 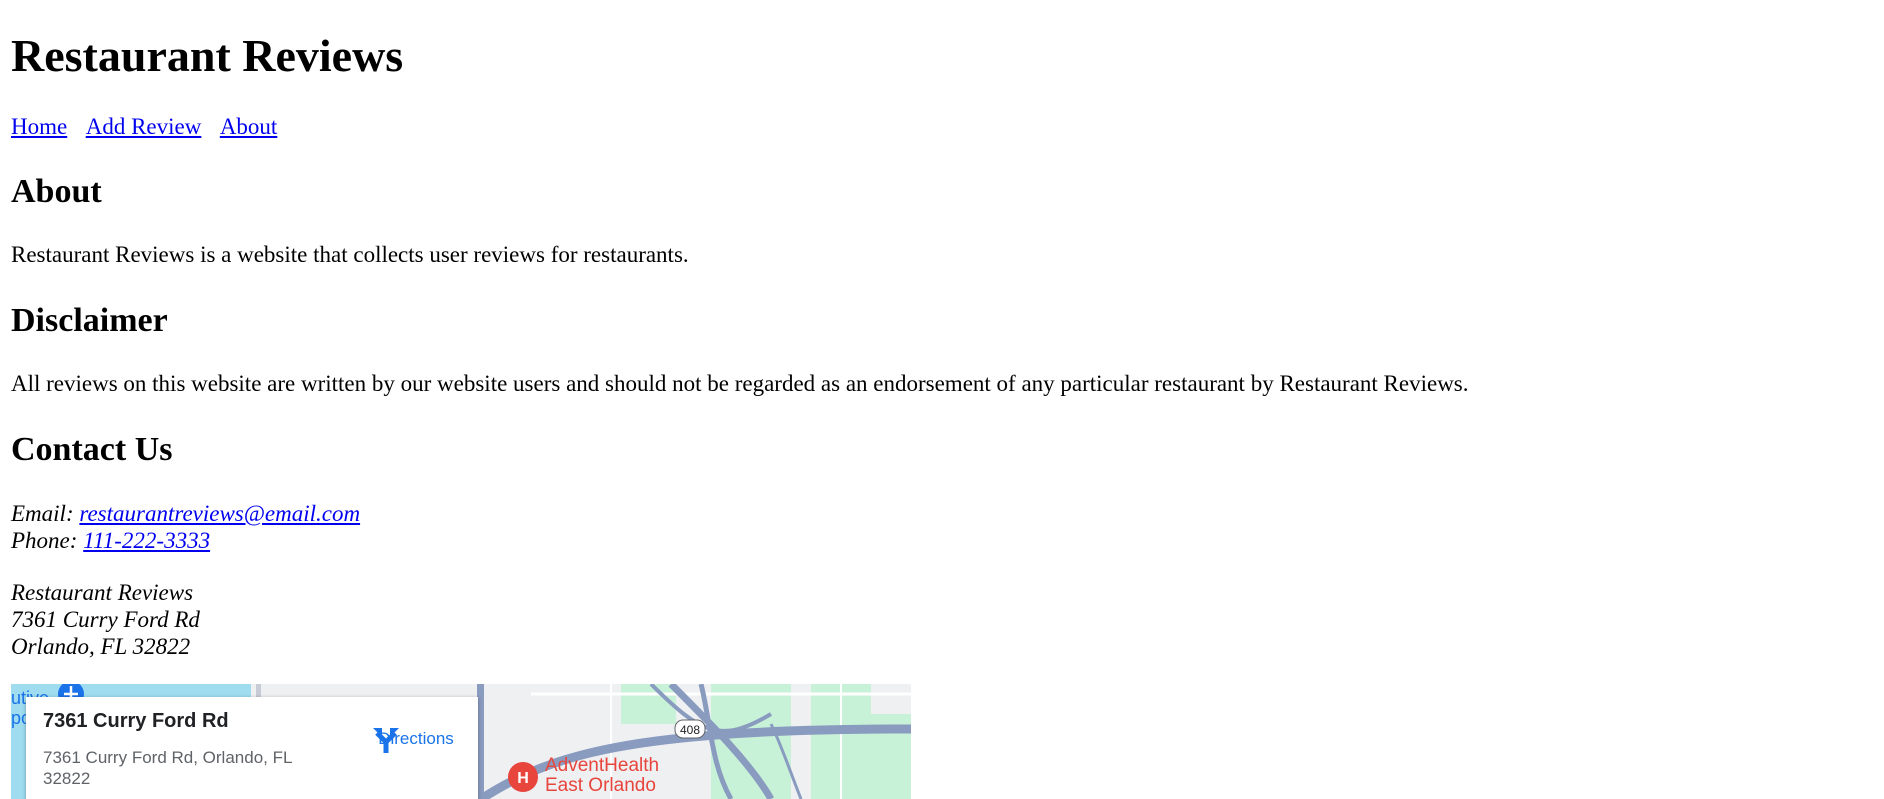 What do you see at coordinates (249, 126) in the screenshot?
I see `nav-link-about: About` at bounding box center [249, 126].